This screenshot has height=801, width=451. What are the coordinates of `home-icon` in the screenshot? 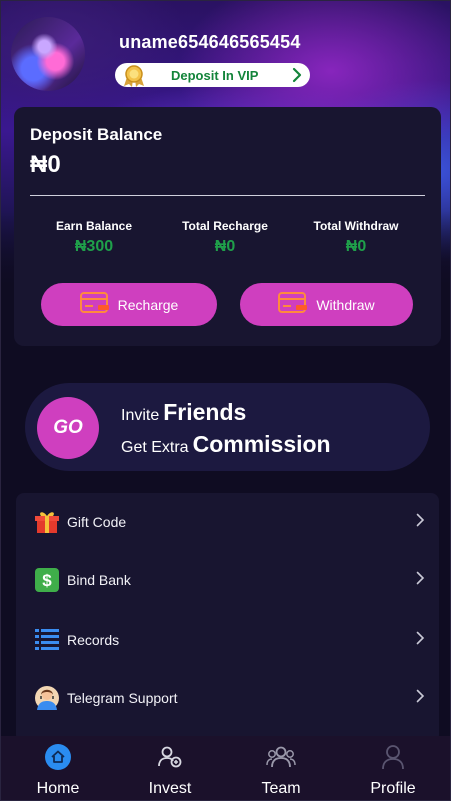 It's located at (58, 757).